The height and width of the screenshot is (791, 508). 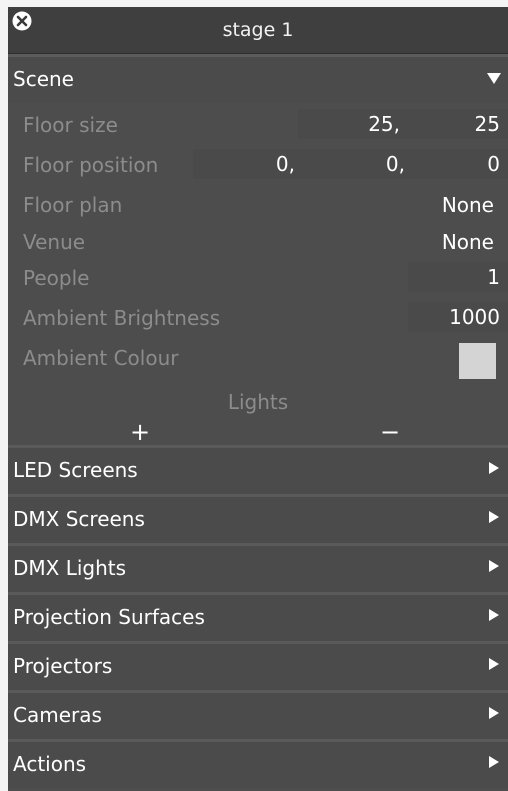 What do you see at coordinates (390, 432) in the screenshot?
I see `remove-light-button: −` at bounding box center [390, 432].